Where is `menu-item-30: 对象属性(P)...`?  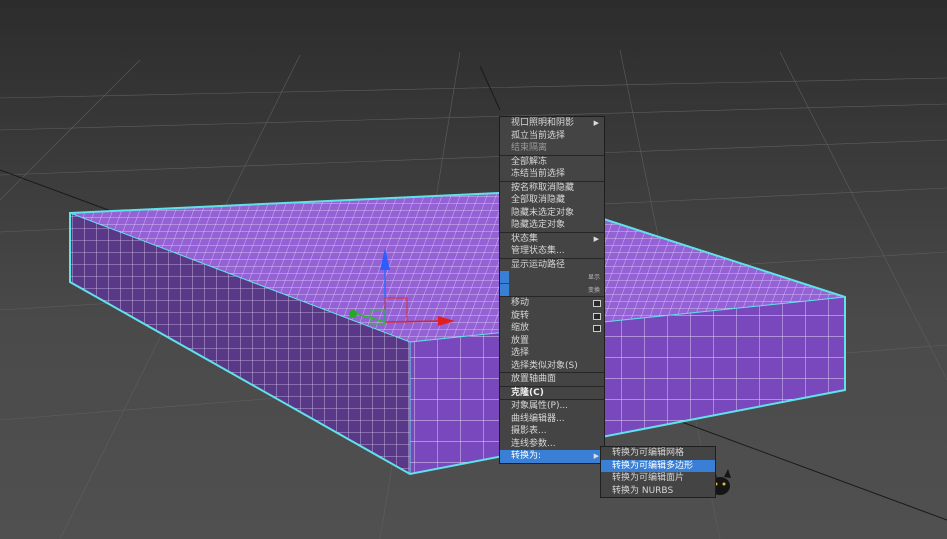 menu-item-30: 对象属性(P)... is located at coordinates (552, 406).